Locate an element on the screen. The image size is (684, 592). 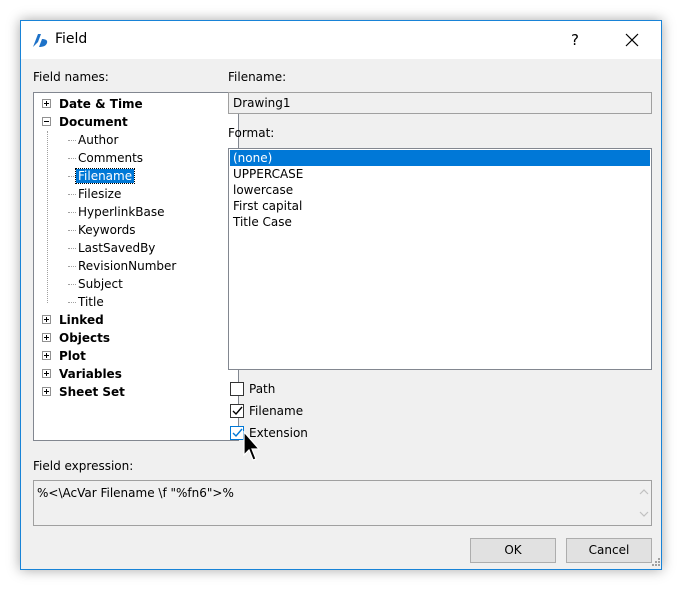
tree-item-label: Filename is located at coordinates (105, 176).